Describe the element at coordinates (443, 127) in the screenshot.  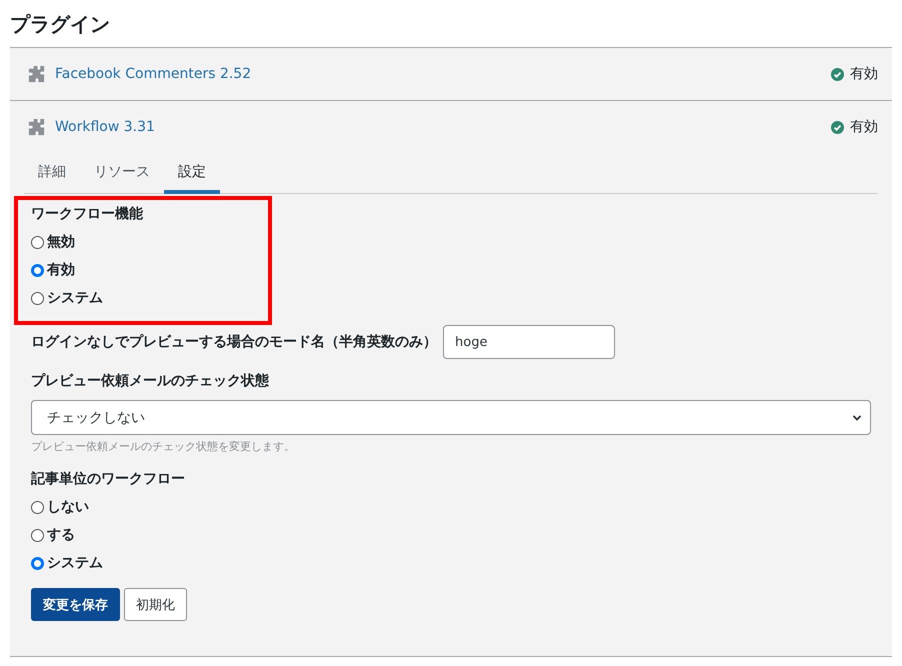
I see `plugin-name-link: Workflow 3.31` at that location.